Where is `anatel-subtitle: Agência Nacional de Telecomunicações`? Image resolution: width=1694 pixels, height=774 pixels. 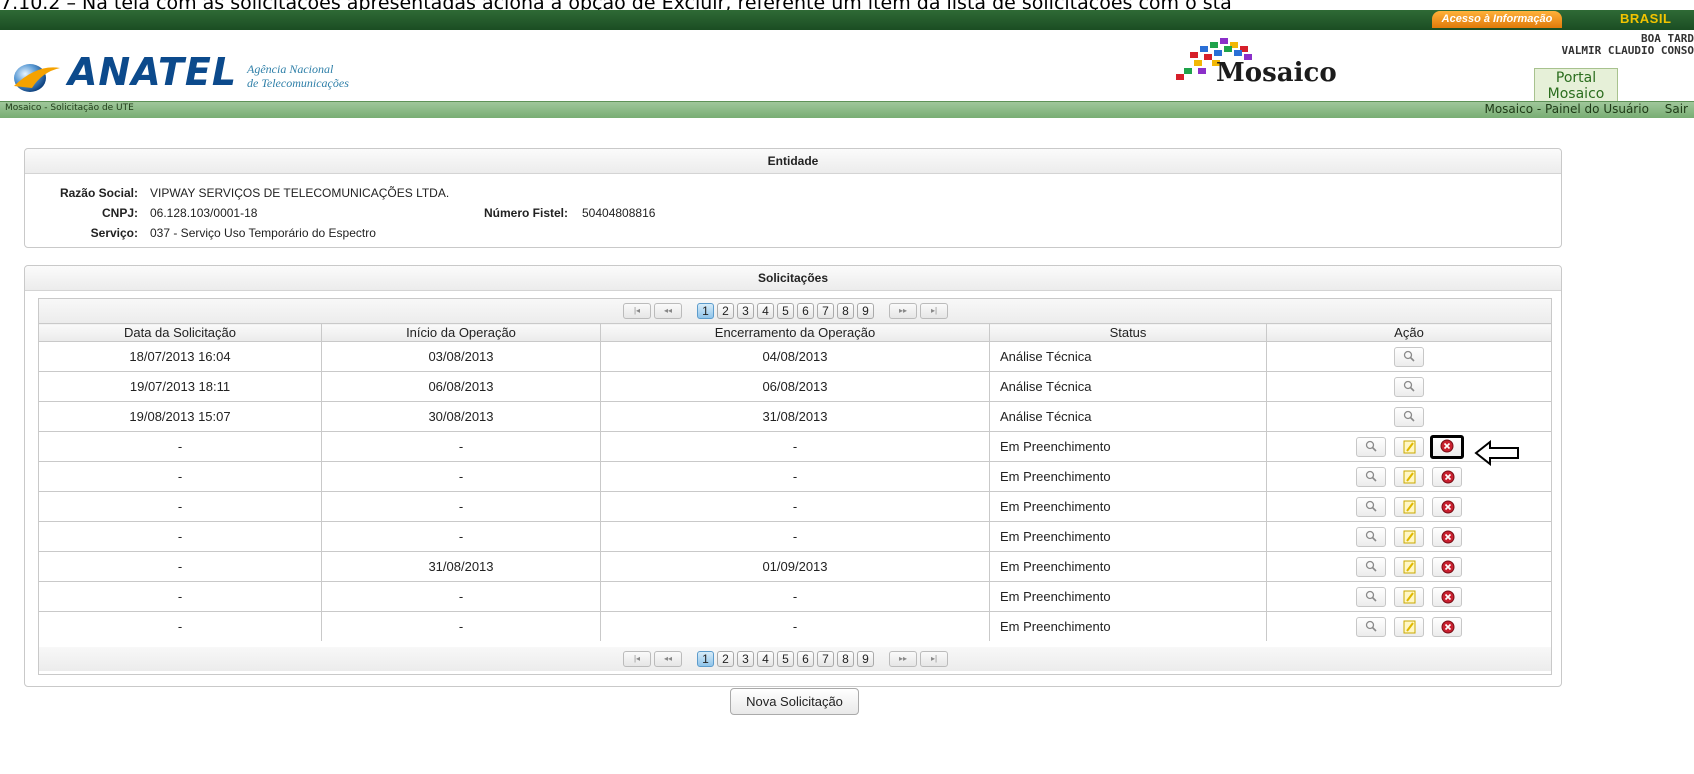
anatel-subtitle: Agência Nacional de Telecomunicações is located at coordinates (298, 76).